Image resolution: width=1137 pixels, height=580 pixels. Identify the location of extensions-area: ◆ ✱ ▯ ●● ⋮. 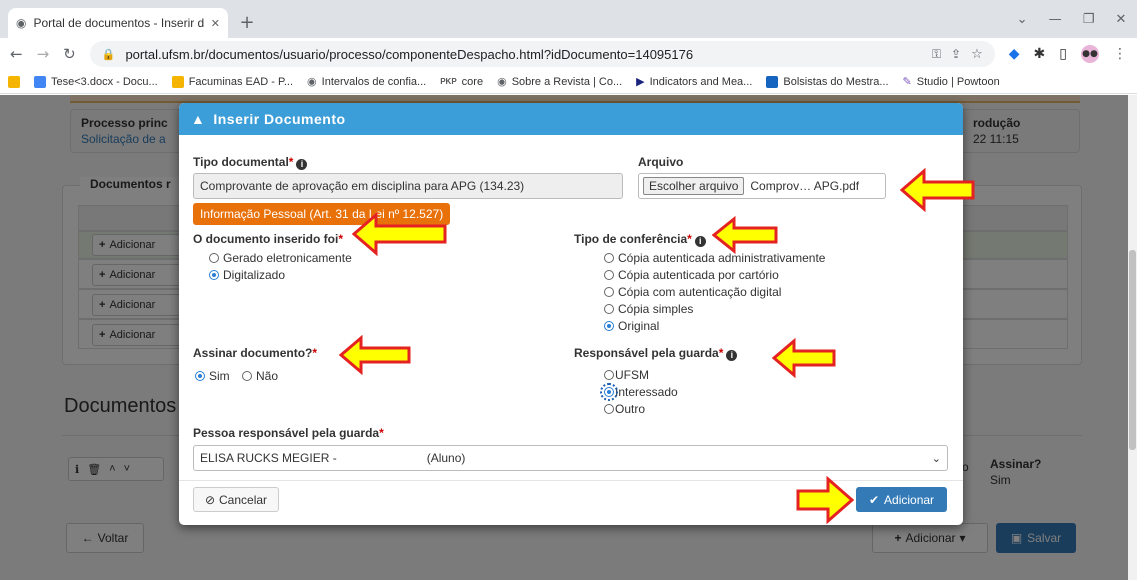
(1068, 54).